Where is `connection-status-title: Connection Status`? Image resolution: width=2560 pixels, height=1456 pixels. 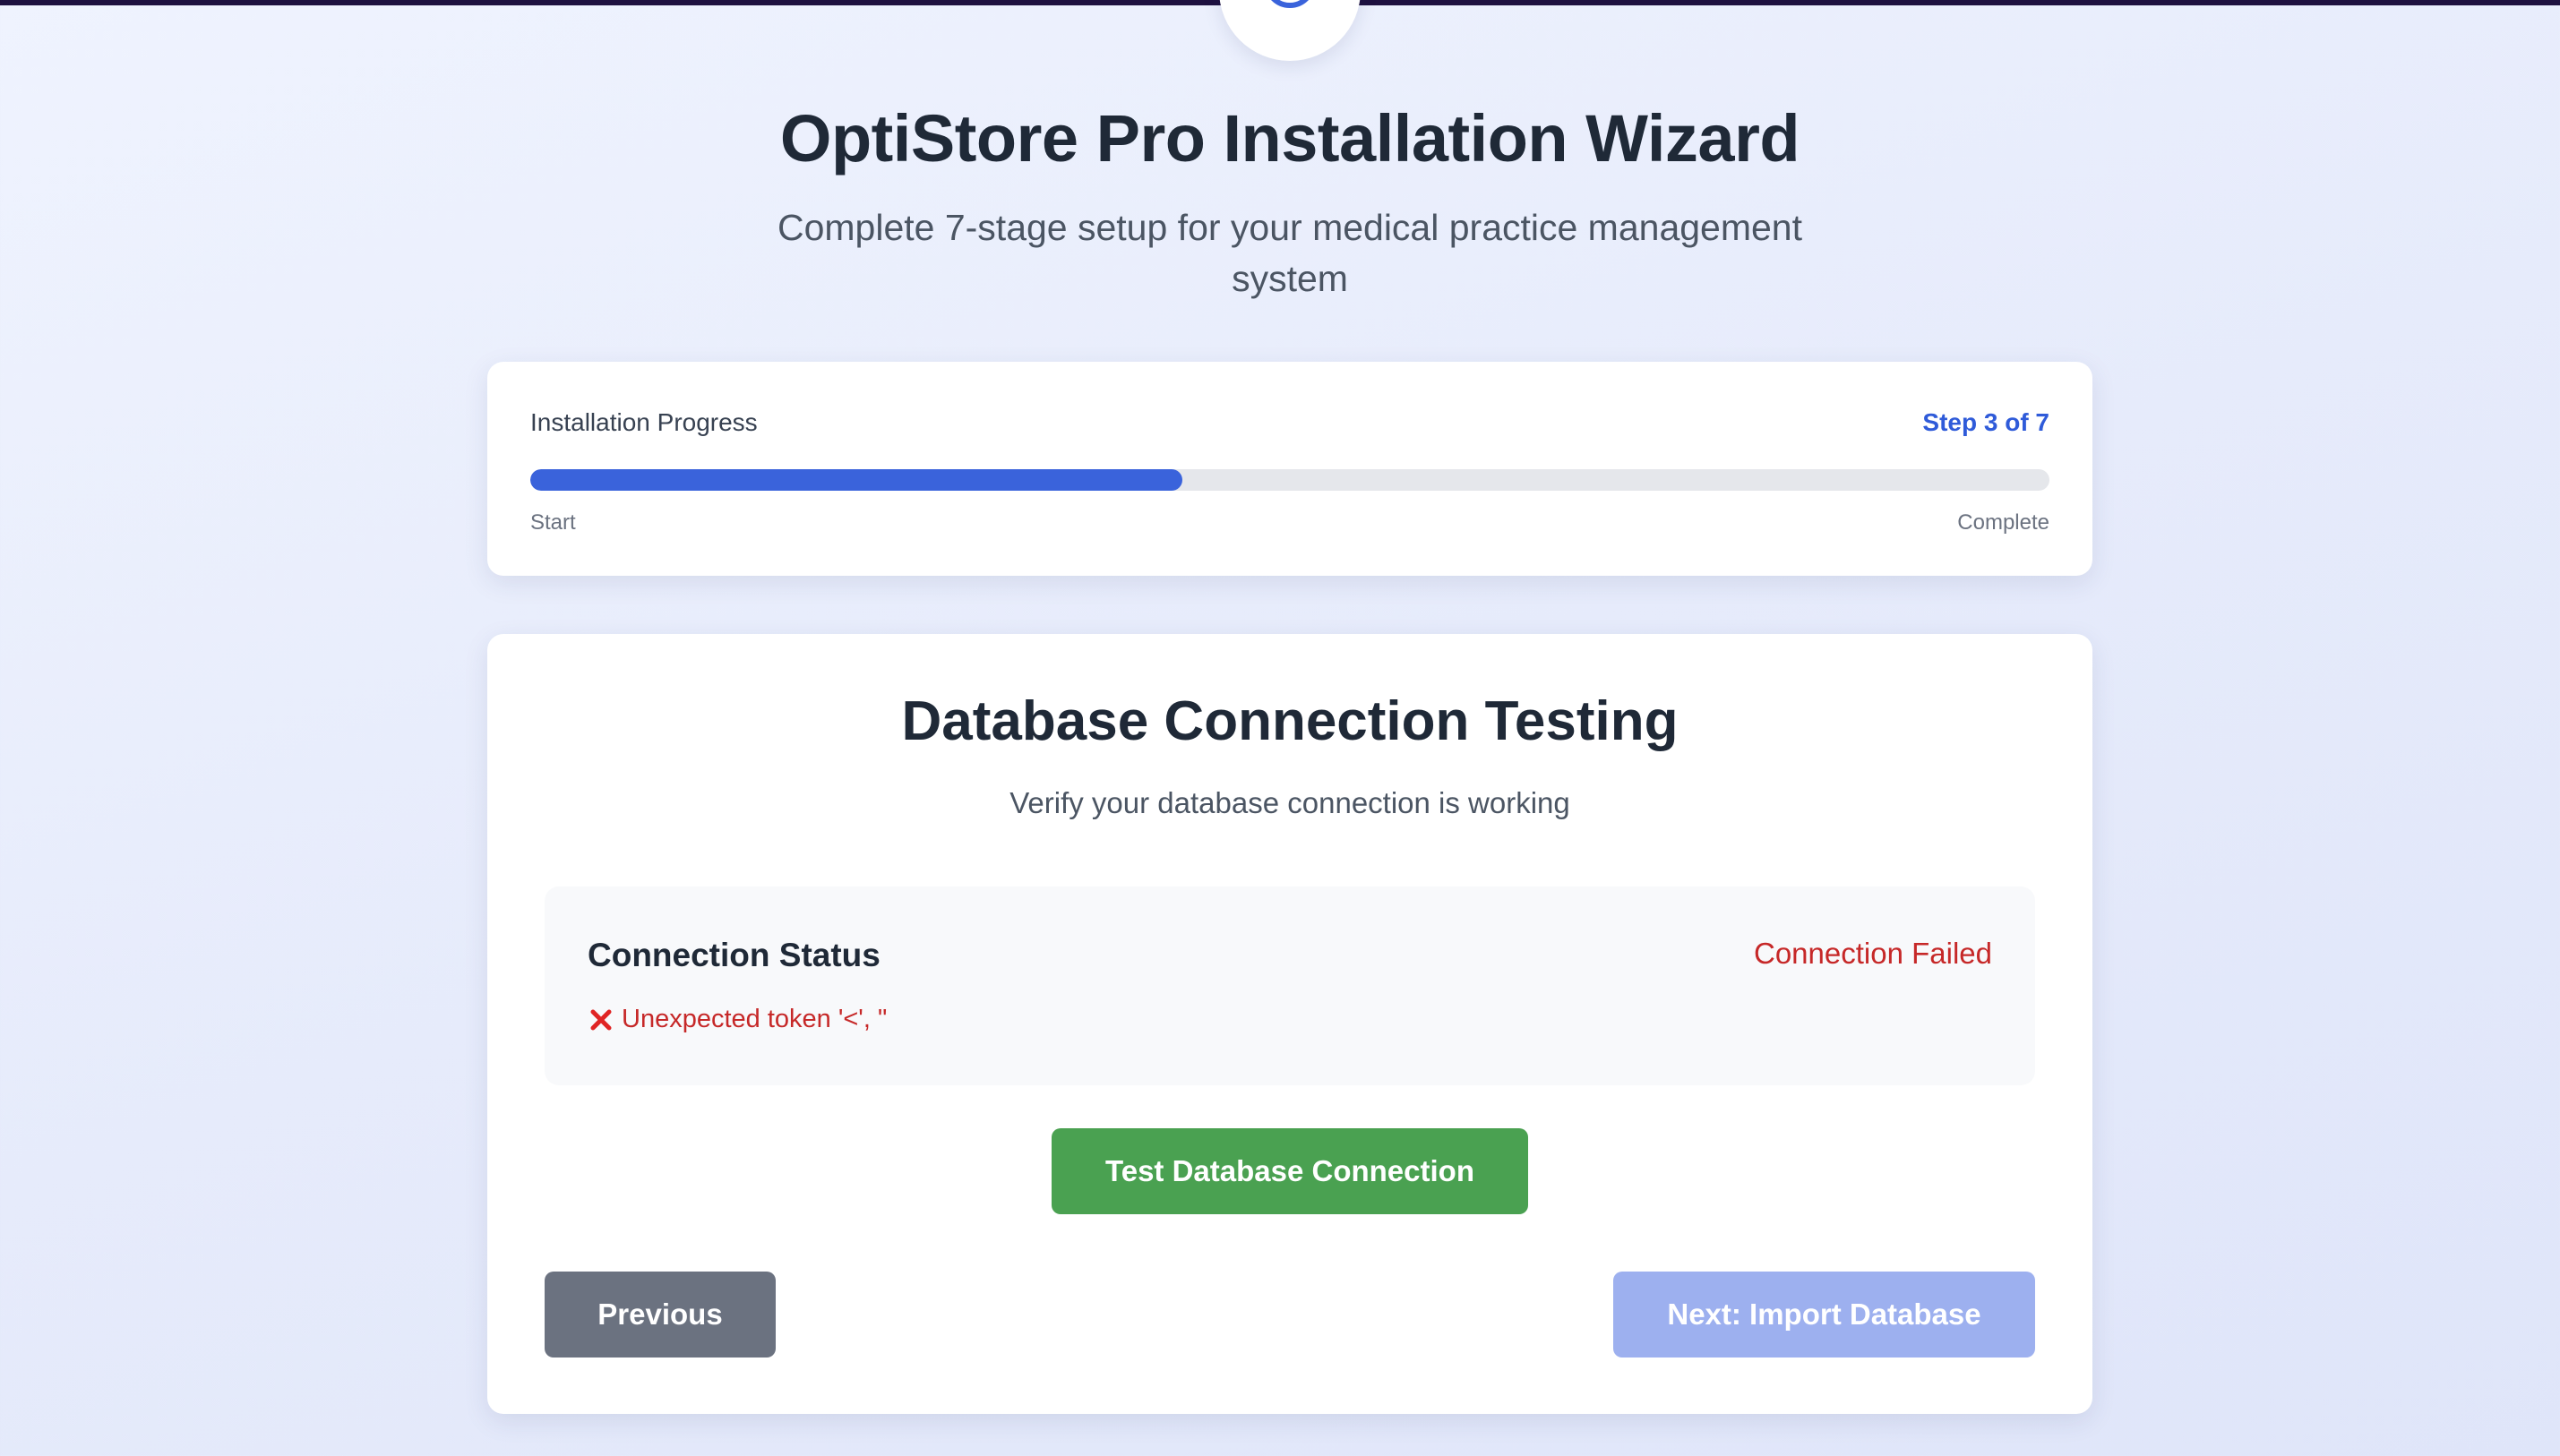
connection-status-title: Connection Status is located at coordinates (735, 955).